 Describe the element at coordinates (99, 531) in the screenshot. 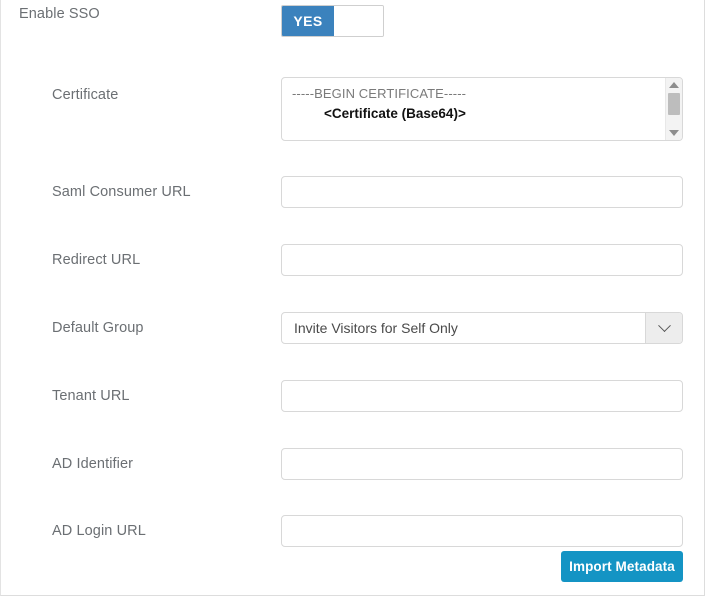

I see `ad-login-url-label: AD Login URL` at that location.